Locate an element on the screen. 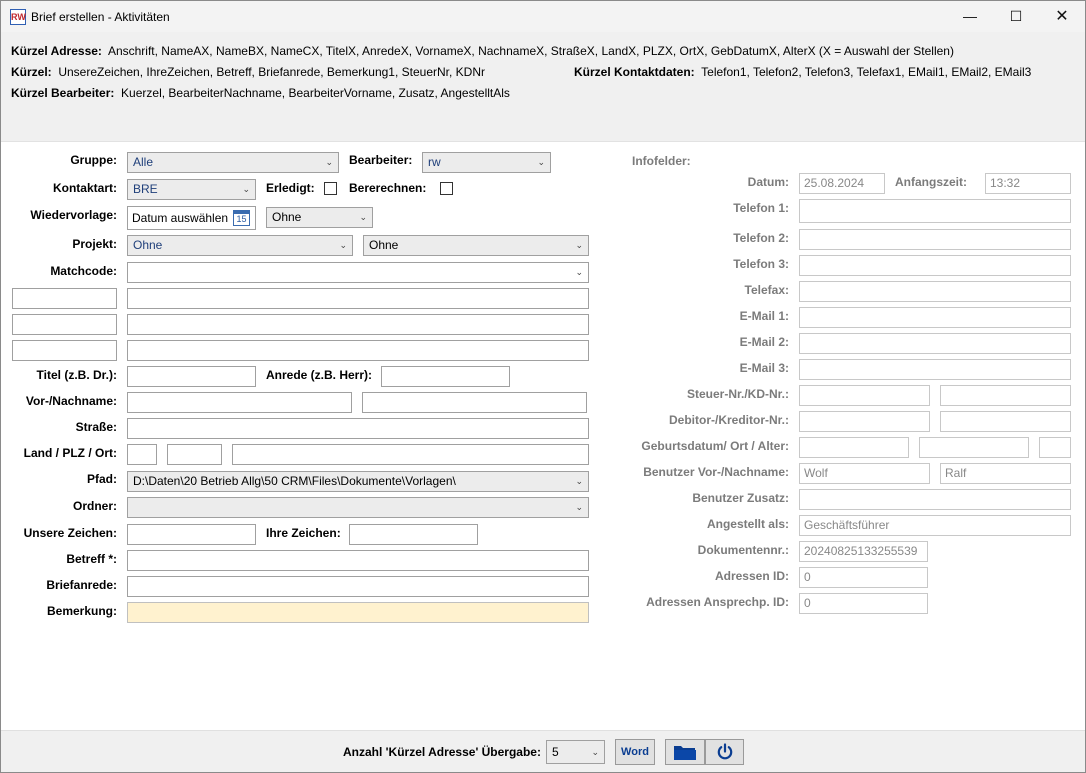 The width and height of the screenshot is (1086, 773). bemerkung-input is located at coordinates (358, 612).